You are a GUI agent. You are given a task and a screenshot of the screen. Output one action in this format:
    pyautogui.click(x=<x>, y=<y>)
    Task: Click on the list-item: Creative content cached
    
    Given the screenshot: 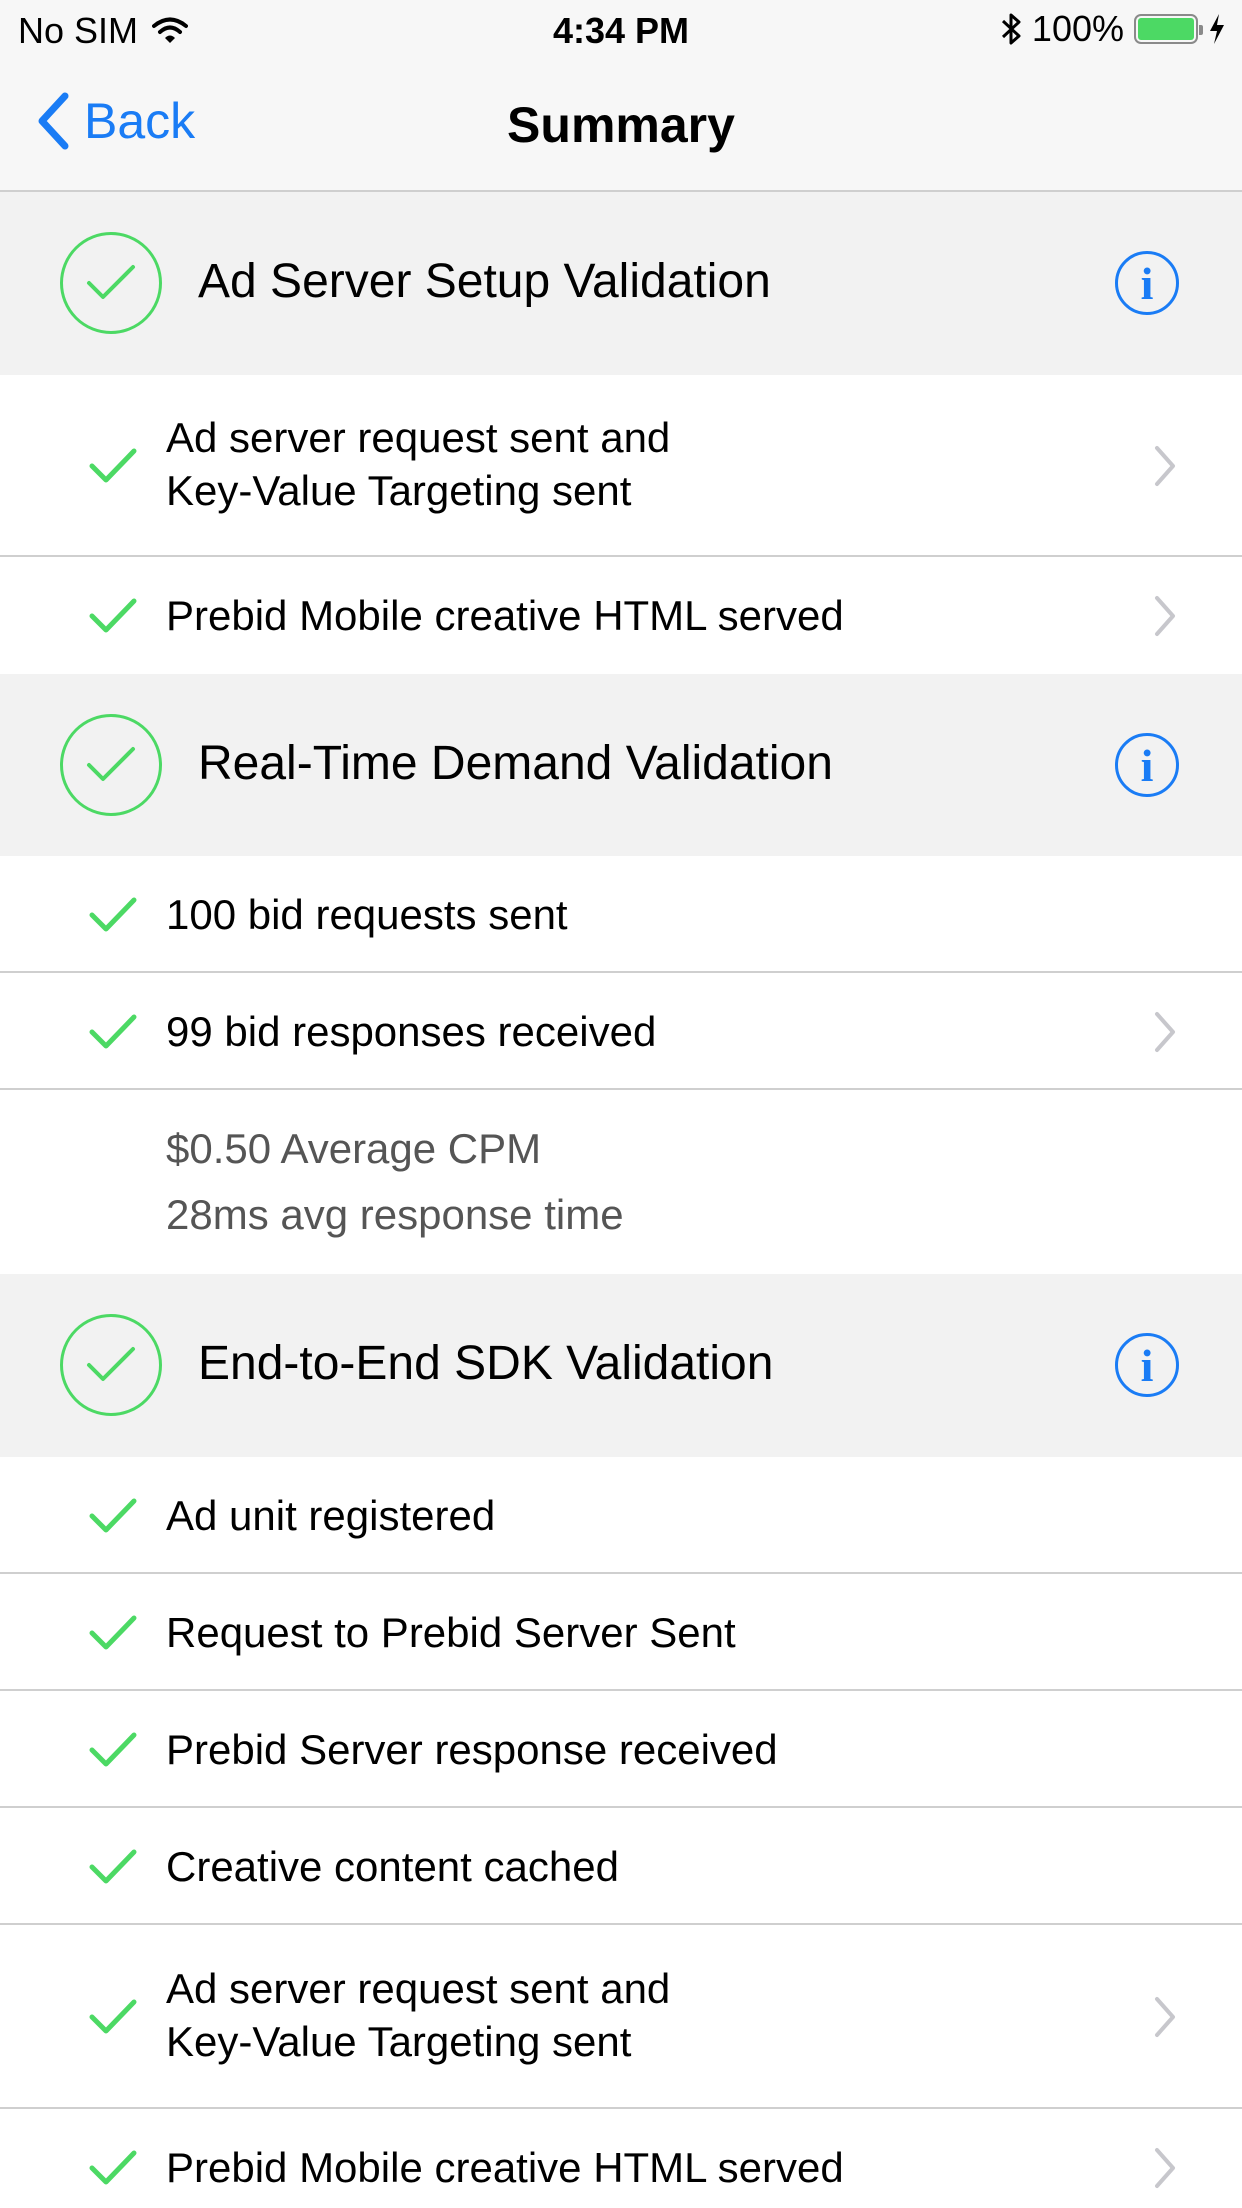 What is the action you would take?
    pyautogui.click(x=621, y=1866)
    